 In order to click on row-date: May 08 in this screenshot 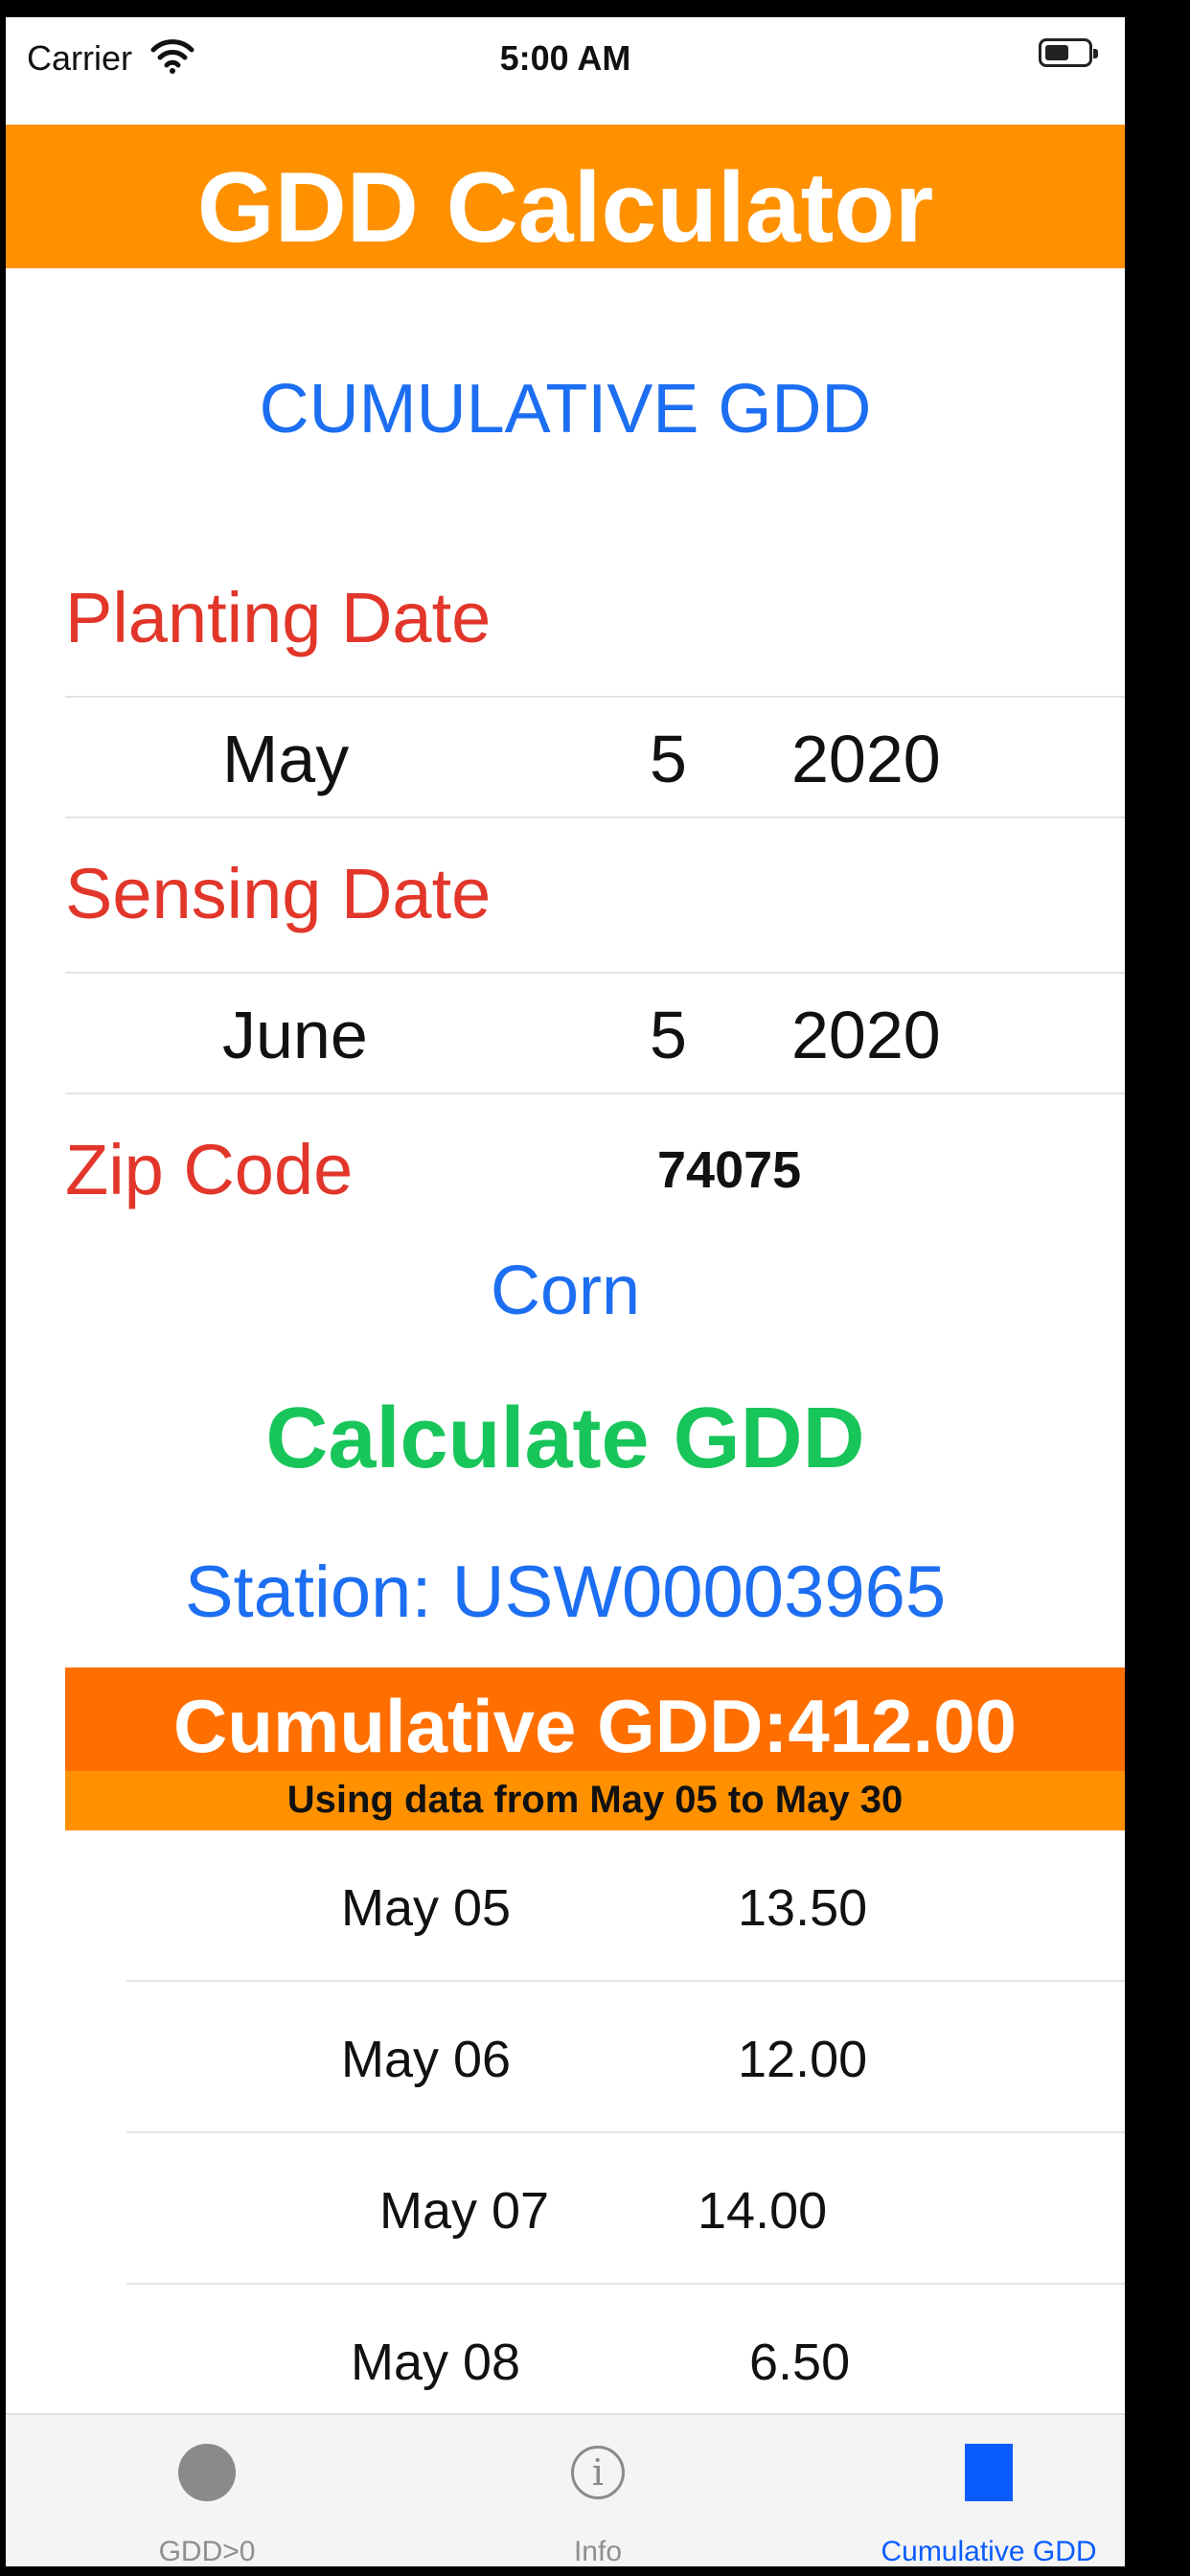, I will do `click(436, 2363)`.